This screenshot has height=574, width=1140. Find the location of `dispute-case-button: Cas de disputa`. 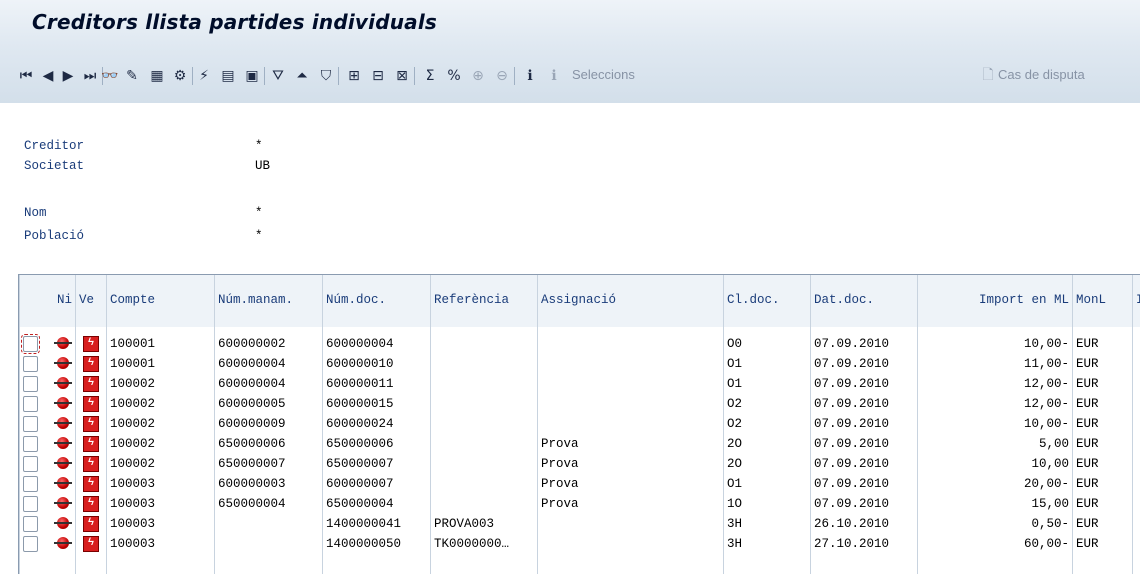

dispute-case-button: Cas de disputa is located at coordinates (1041, 74).